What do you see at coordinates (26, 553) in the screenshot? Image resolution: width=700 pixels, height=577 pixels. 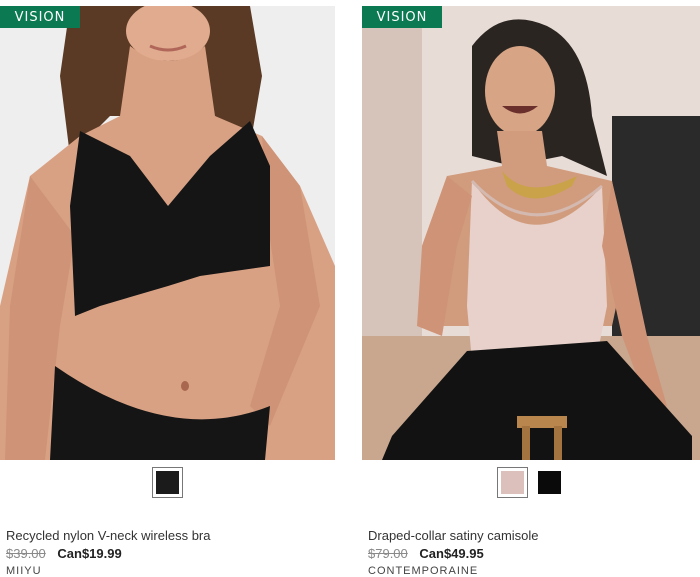 I see `original-price: $39.00` at bounding box center [26, 553].